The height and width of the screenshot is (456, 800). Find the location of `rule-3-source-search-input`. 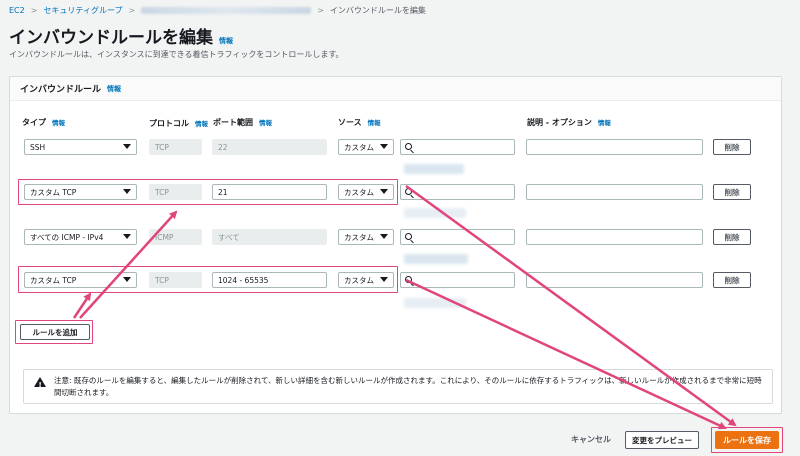

rule-3-source-search-input is located at coordinates (457, 237).